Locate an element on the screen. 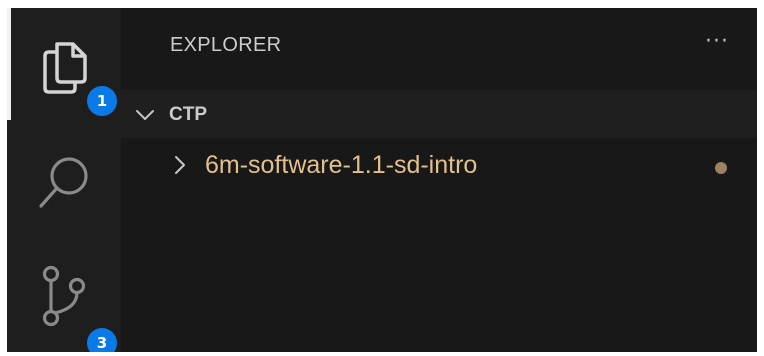 Image resolution: width=764 pixels, height=356 pixels. source-control-activity-button: 3 is located at coordinates (64, 296).